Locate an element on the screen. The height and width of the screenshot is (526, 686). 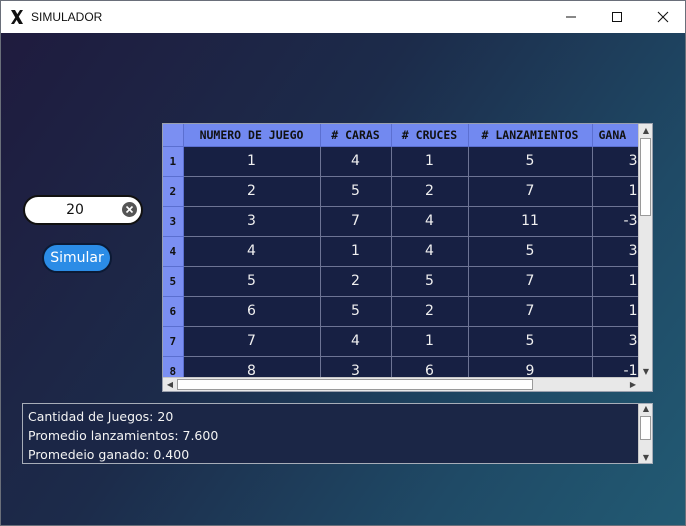
table-row: 225271 is located at coordinates (403, 191).